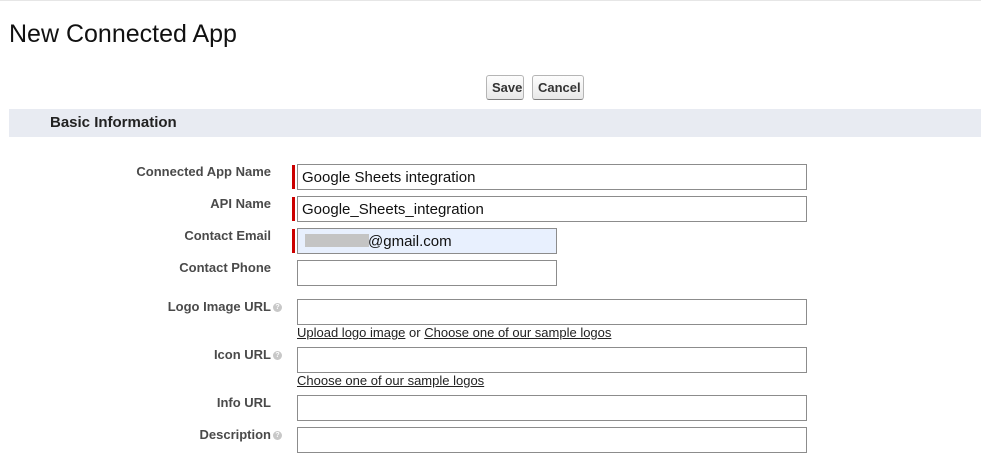  I want to click on logo-image-url-input, so click(552, 312).